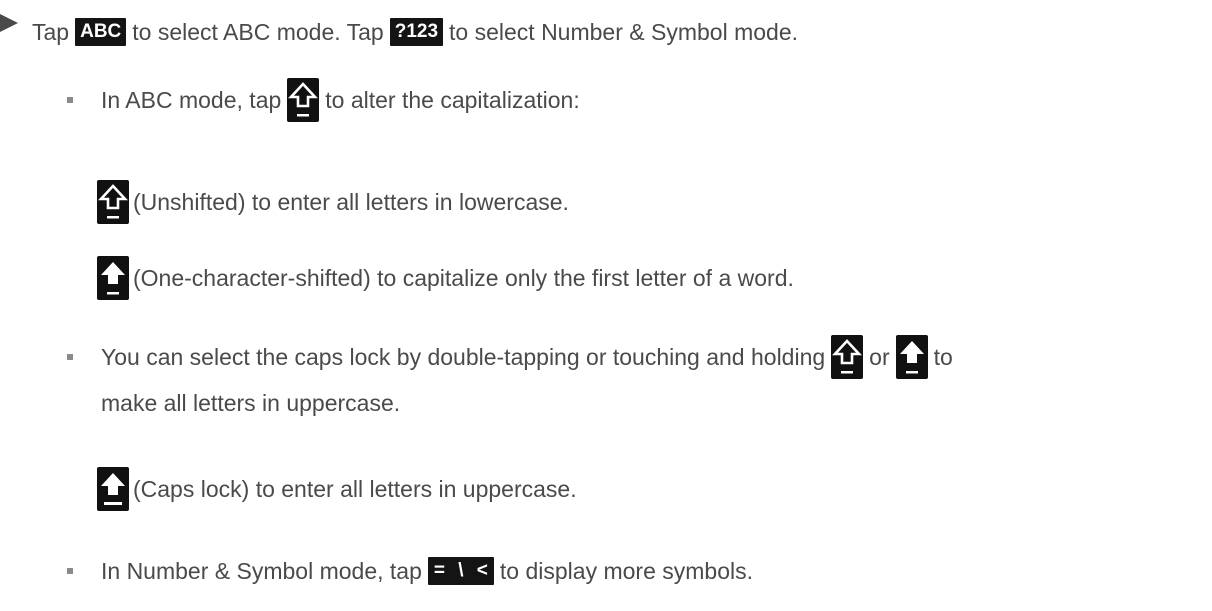  Describe the element at coordinates (101, 32) in the screenshot. I see `abc-key-label: ABC` at that location.